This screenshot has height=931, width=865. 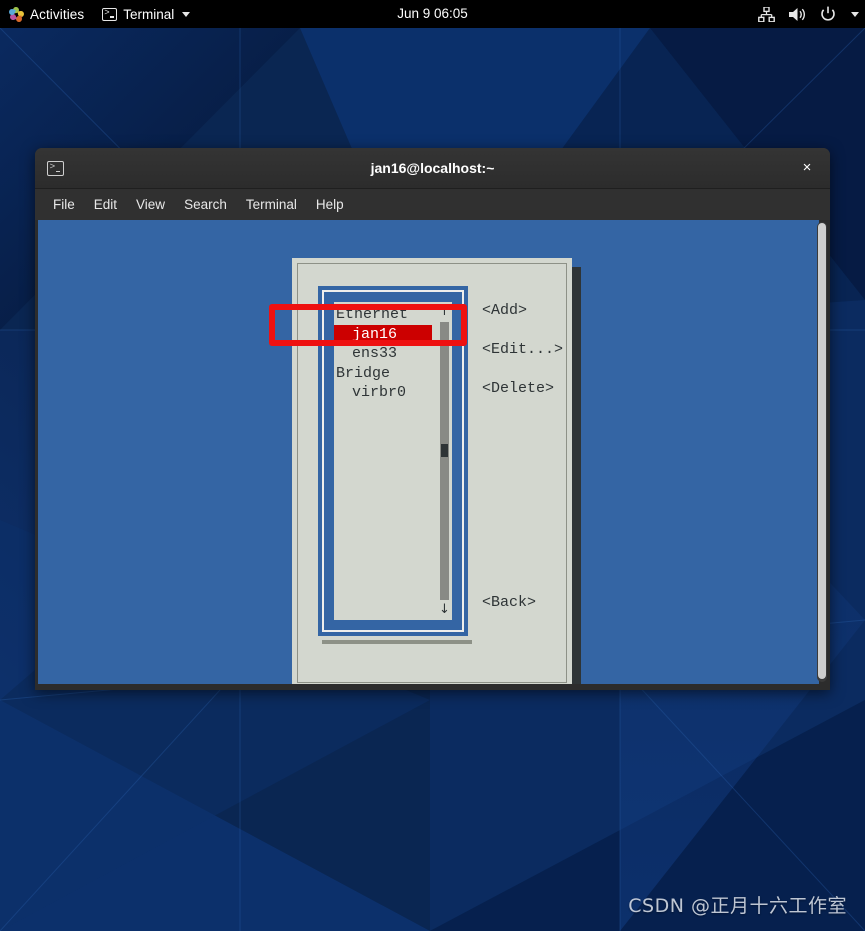 I want to click on menu-search: Search, so click(x=205, y=204).